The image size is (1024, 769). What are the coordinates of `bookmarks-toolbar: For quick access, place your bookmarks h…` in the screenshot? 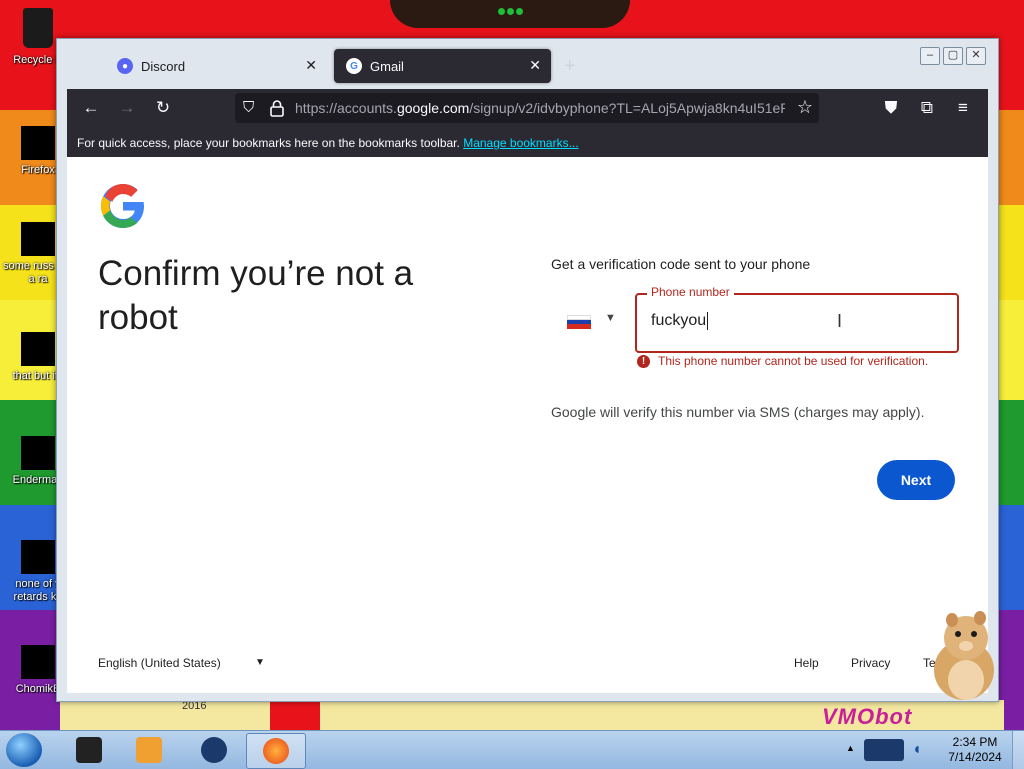 It's located at (527, 142).